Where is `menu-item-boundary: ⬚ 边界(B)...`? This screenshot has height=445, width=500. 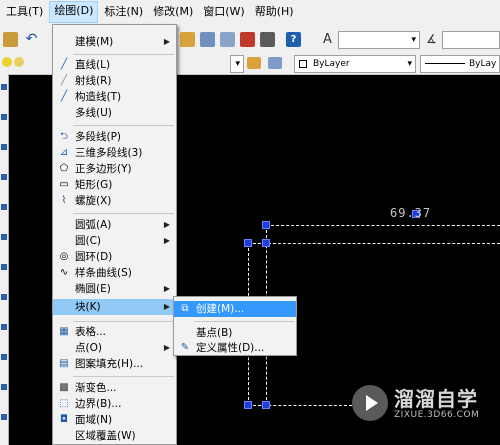 menu-item-boundary: ⬚ 边界(B)... is located at coordinates (114, 404).